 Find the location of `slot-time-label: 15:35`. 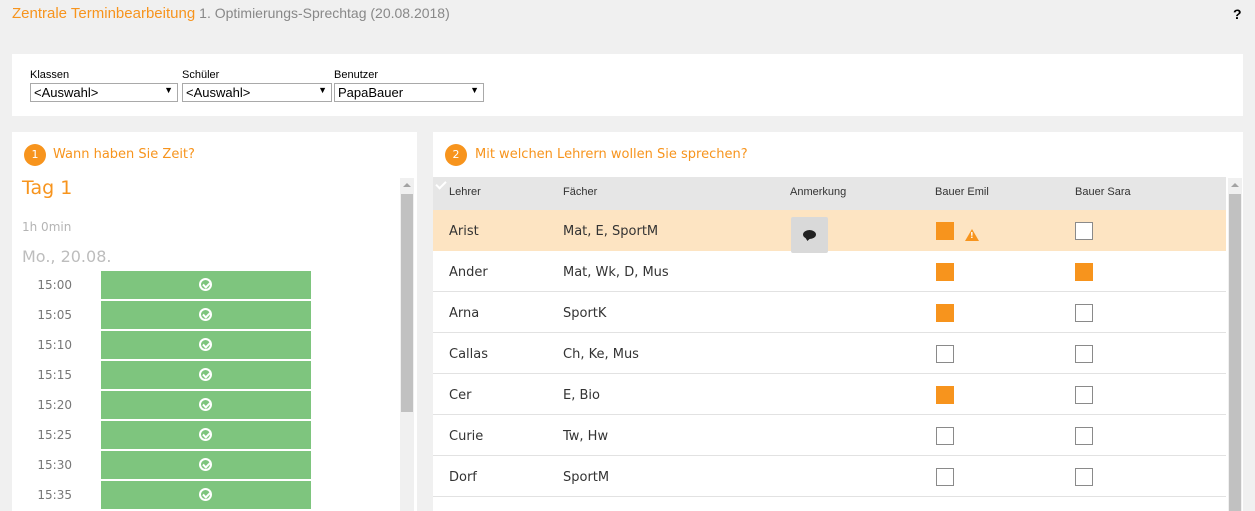

slot-time-label: 15:35 is located at coordinates (54, 495).